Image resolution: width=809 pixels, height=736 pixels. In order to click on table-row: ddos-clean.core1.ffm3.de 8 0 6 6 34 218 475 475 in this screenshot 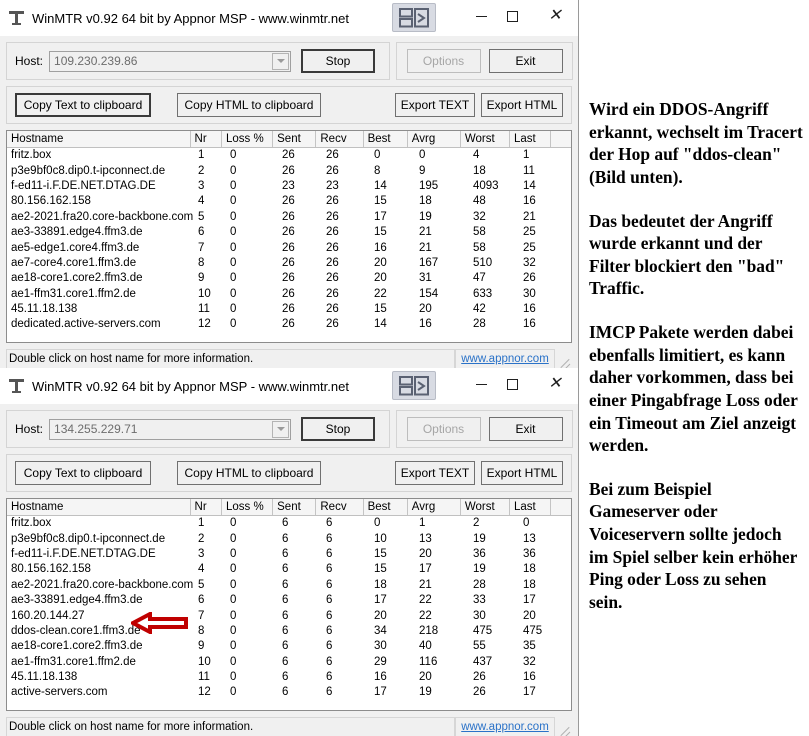, I will do `click(289, 631)`.